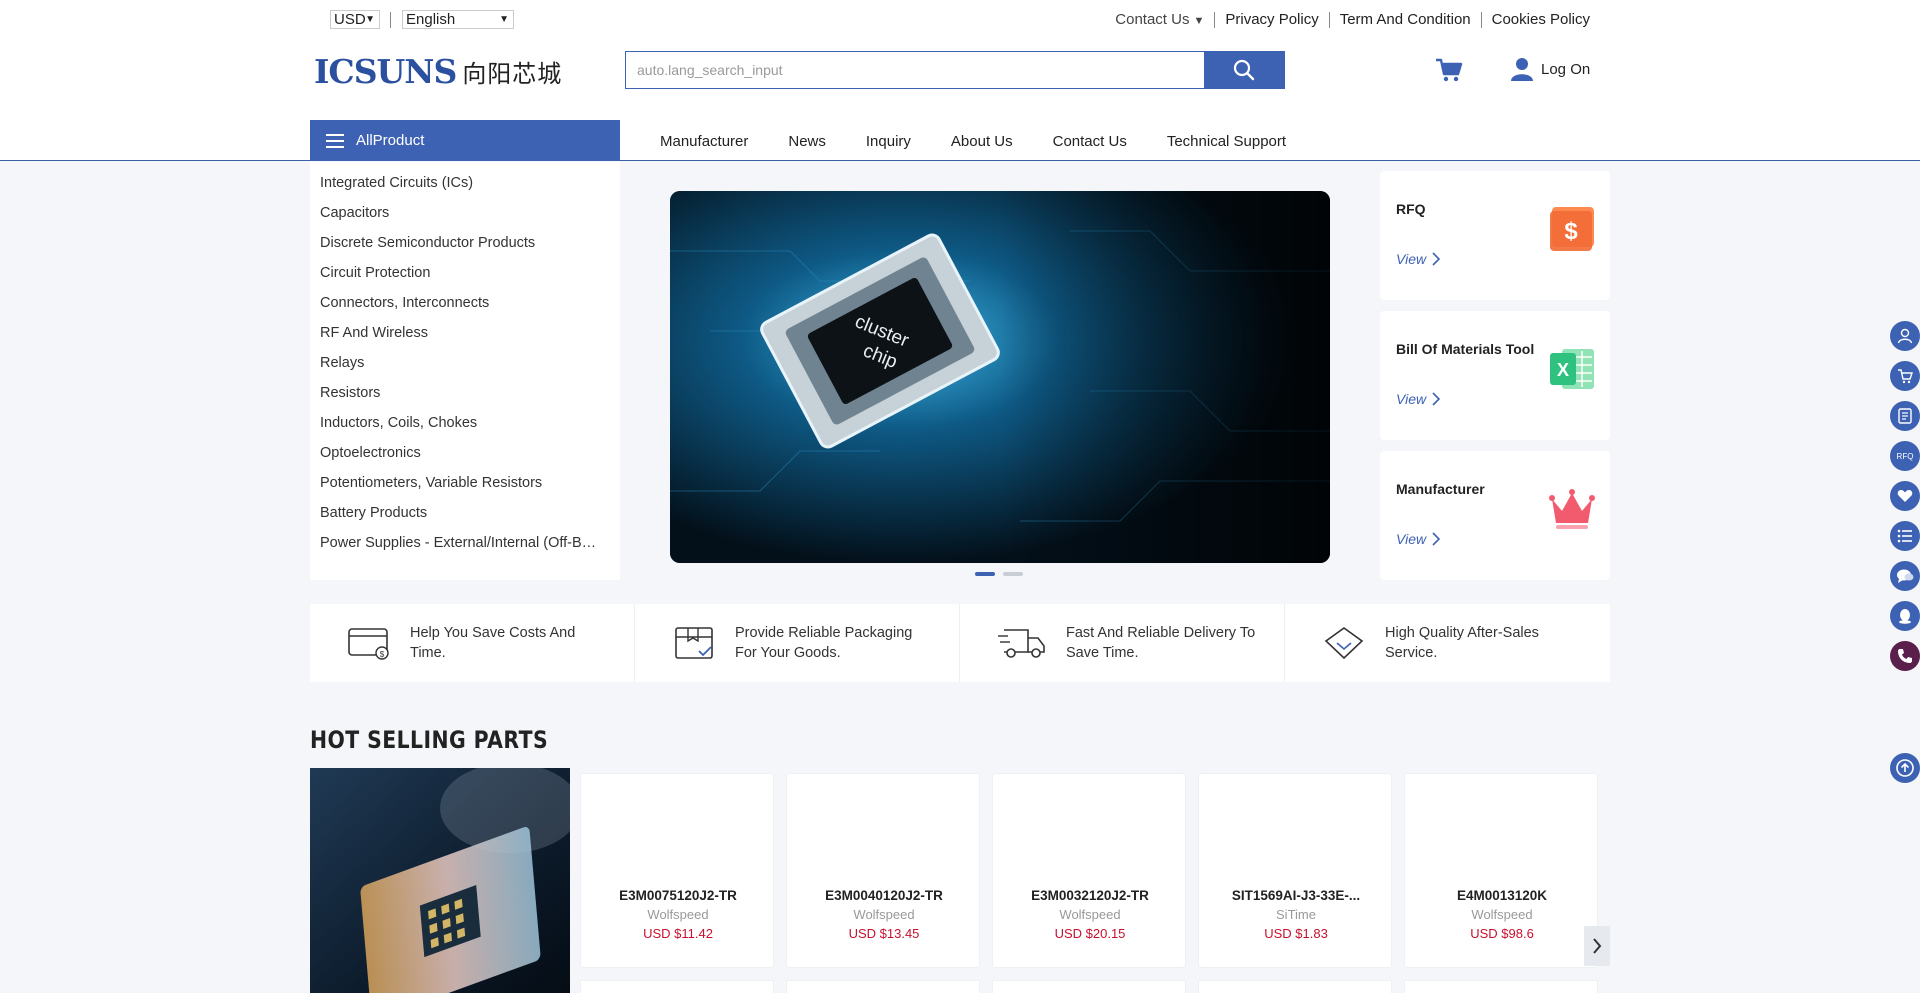  Describe the element at coordinates (807, 141) in the screenshot. I see `nav-news: News` at that location.